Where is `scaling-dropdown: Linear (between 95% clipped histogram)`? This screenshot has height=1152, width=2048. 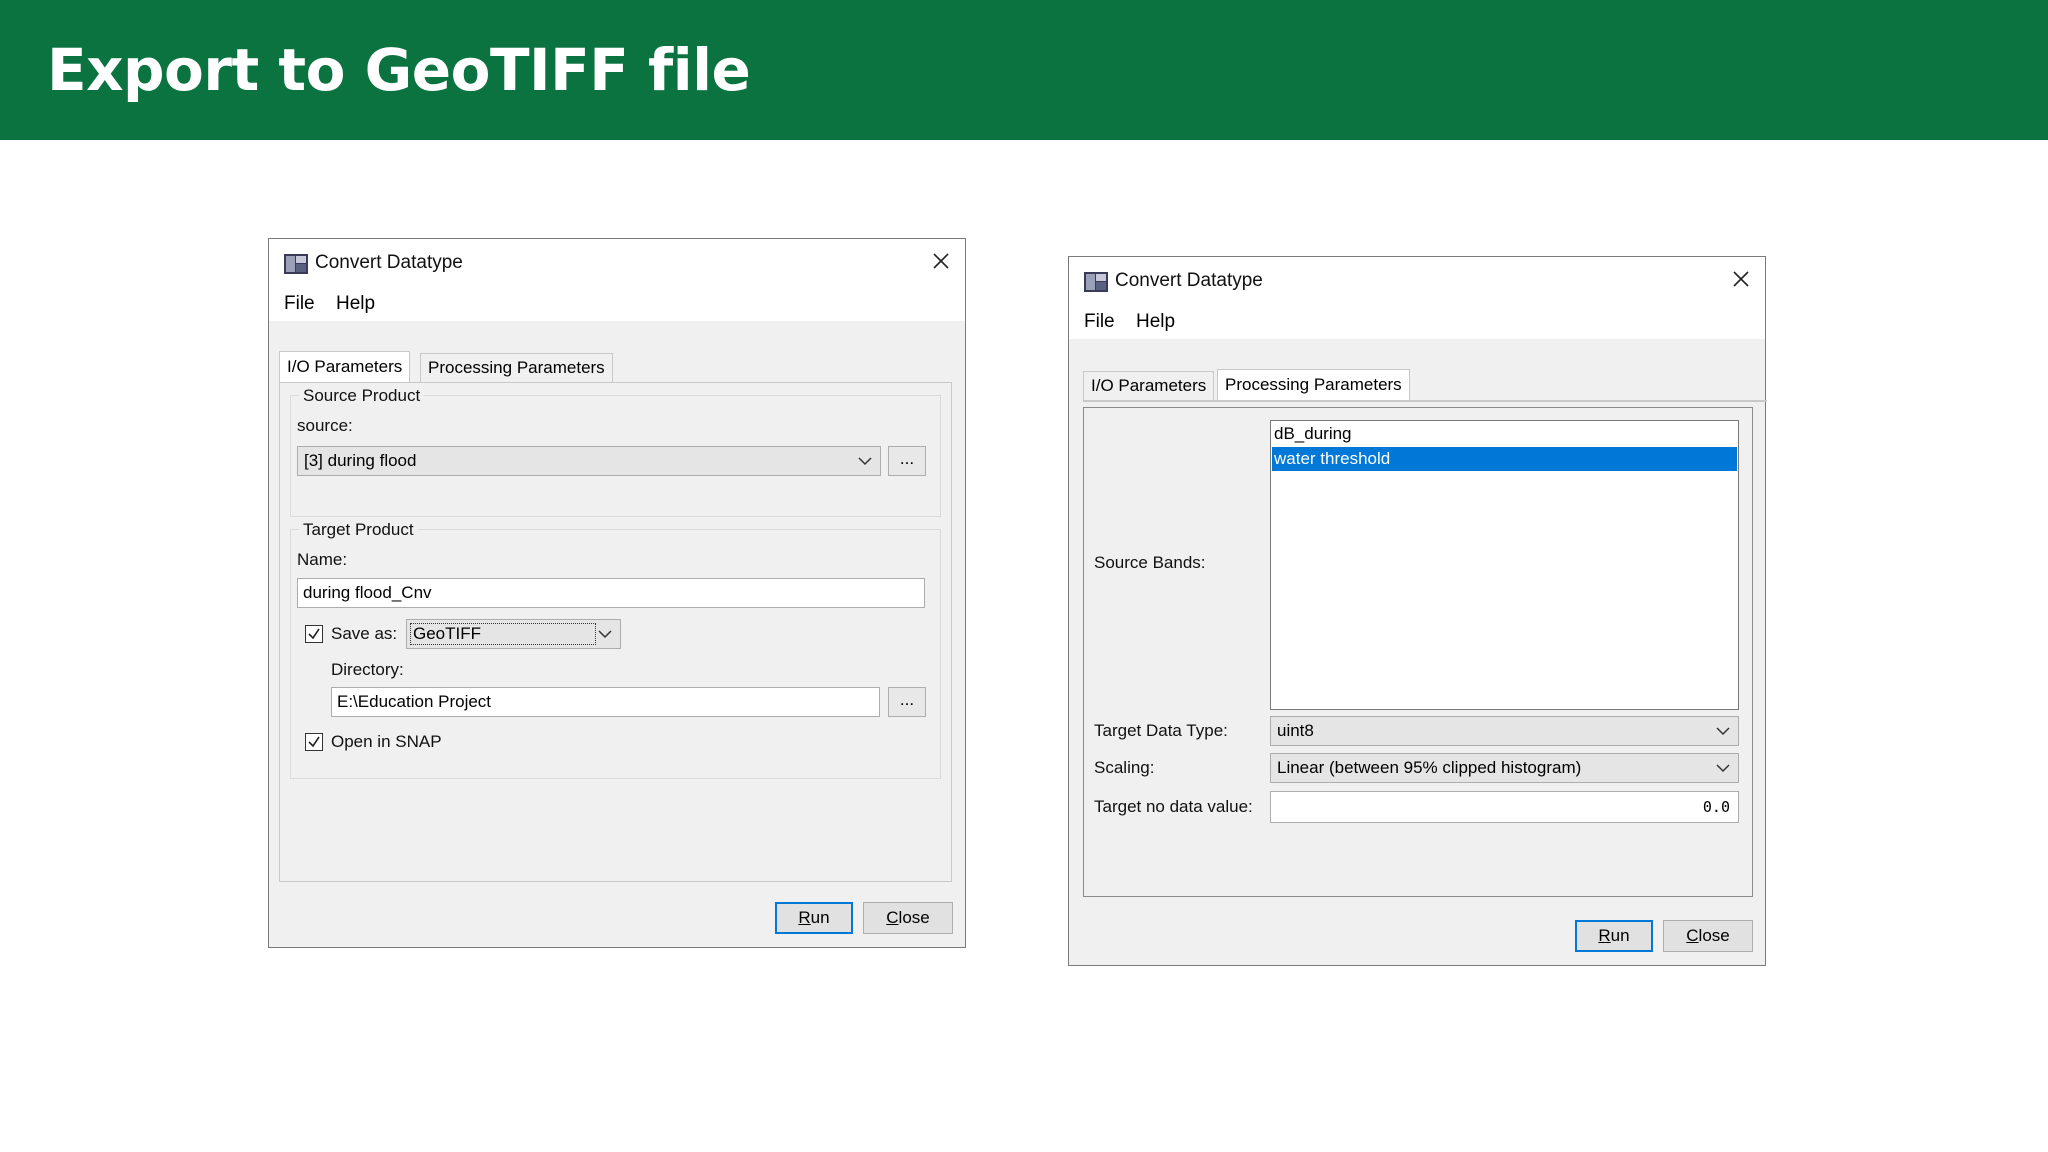
scaling-dropdown: Linear (between 95% clipped histogram) is located at coordinates (1504, 768).